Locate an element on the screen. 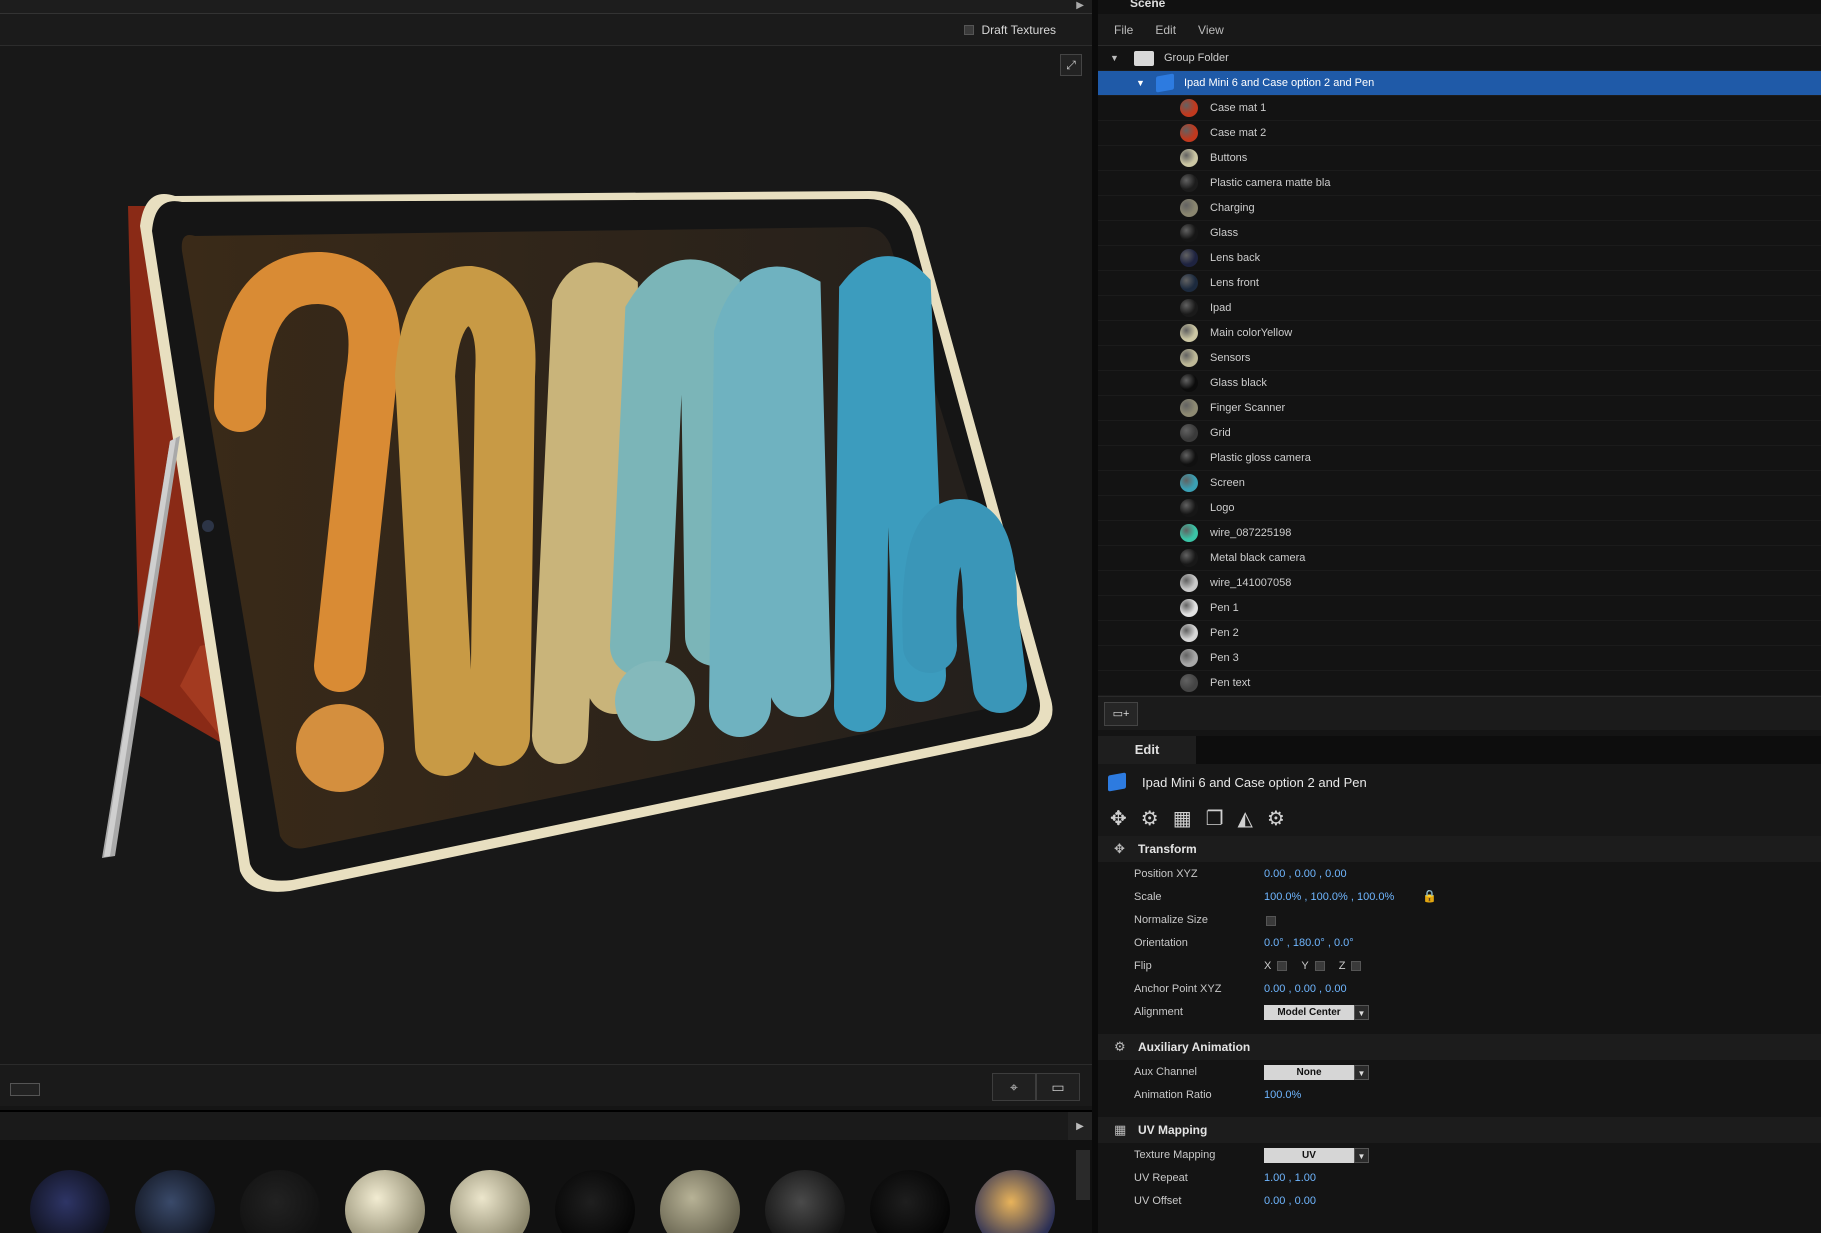 The width and height of the screenshot is (1821, 1233). menu-edit: Edit is located at coordinates (1165, 30).